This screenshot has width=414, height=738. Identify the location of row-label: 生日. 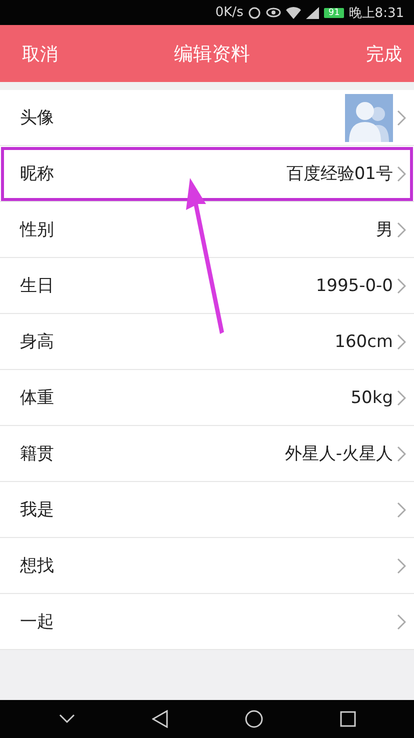
(37, 286).